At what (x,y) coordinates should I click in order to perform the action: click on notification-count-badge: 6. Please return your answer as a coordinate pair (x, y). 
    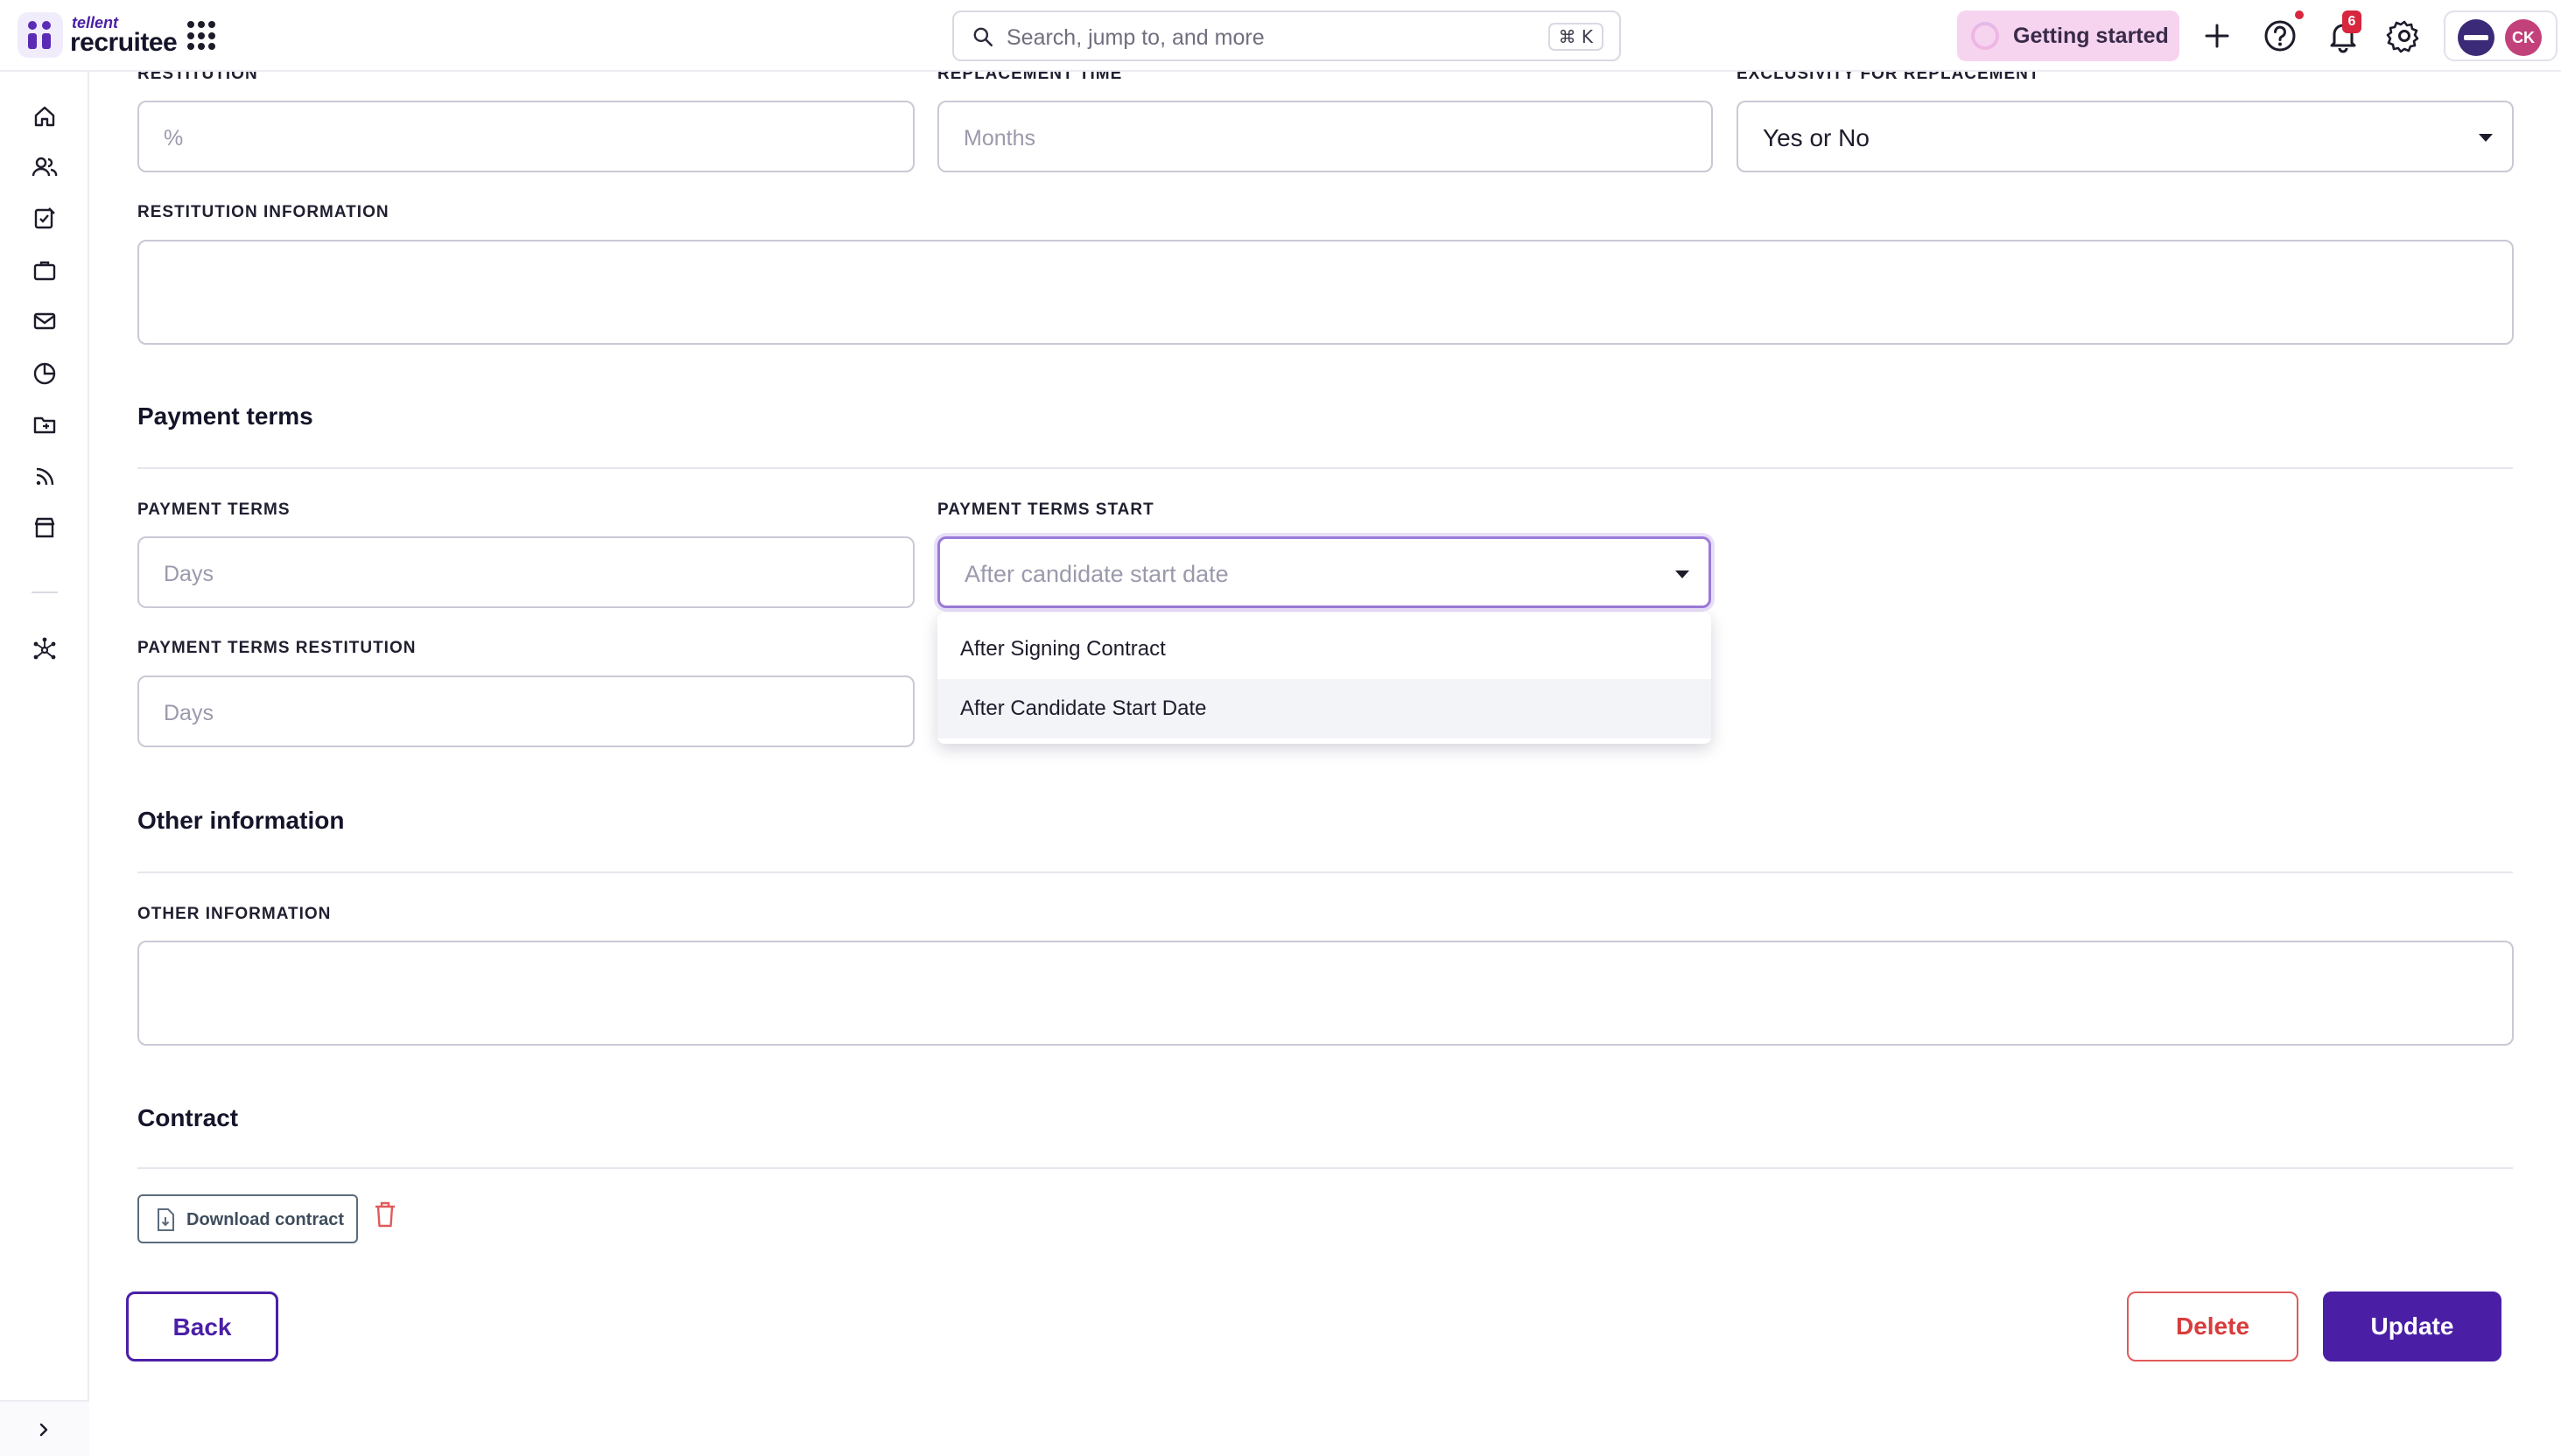
    Looking at the image, I should click on (2351, 21).